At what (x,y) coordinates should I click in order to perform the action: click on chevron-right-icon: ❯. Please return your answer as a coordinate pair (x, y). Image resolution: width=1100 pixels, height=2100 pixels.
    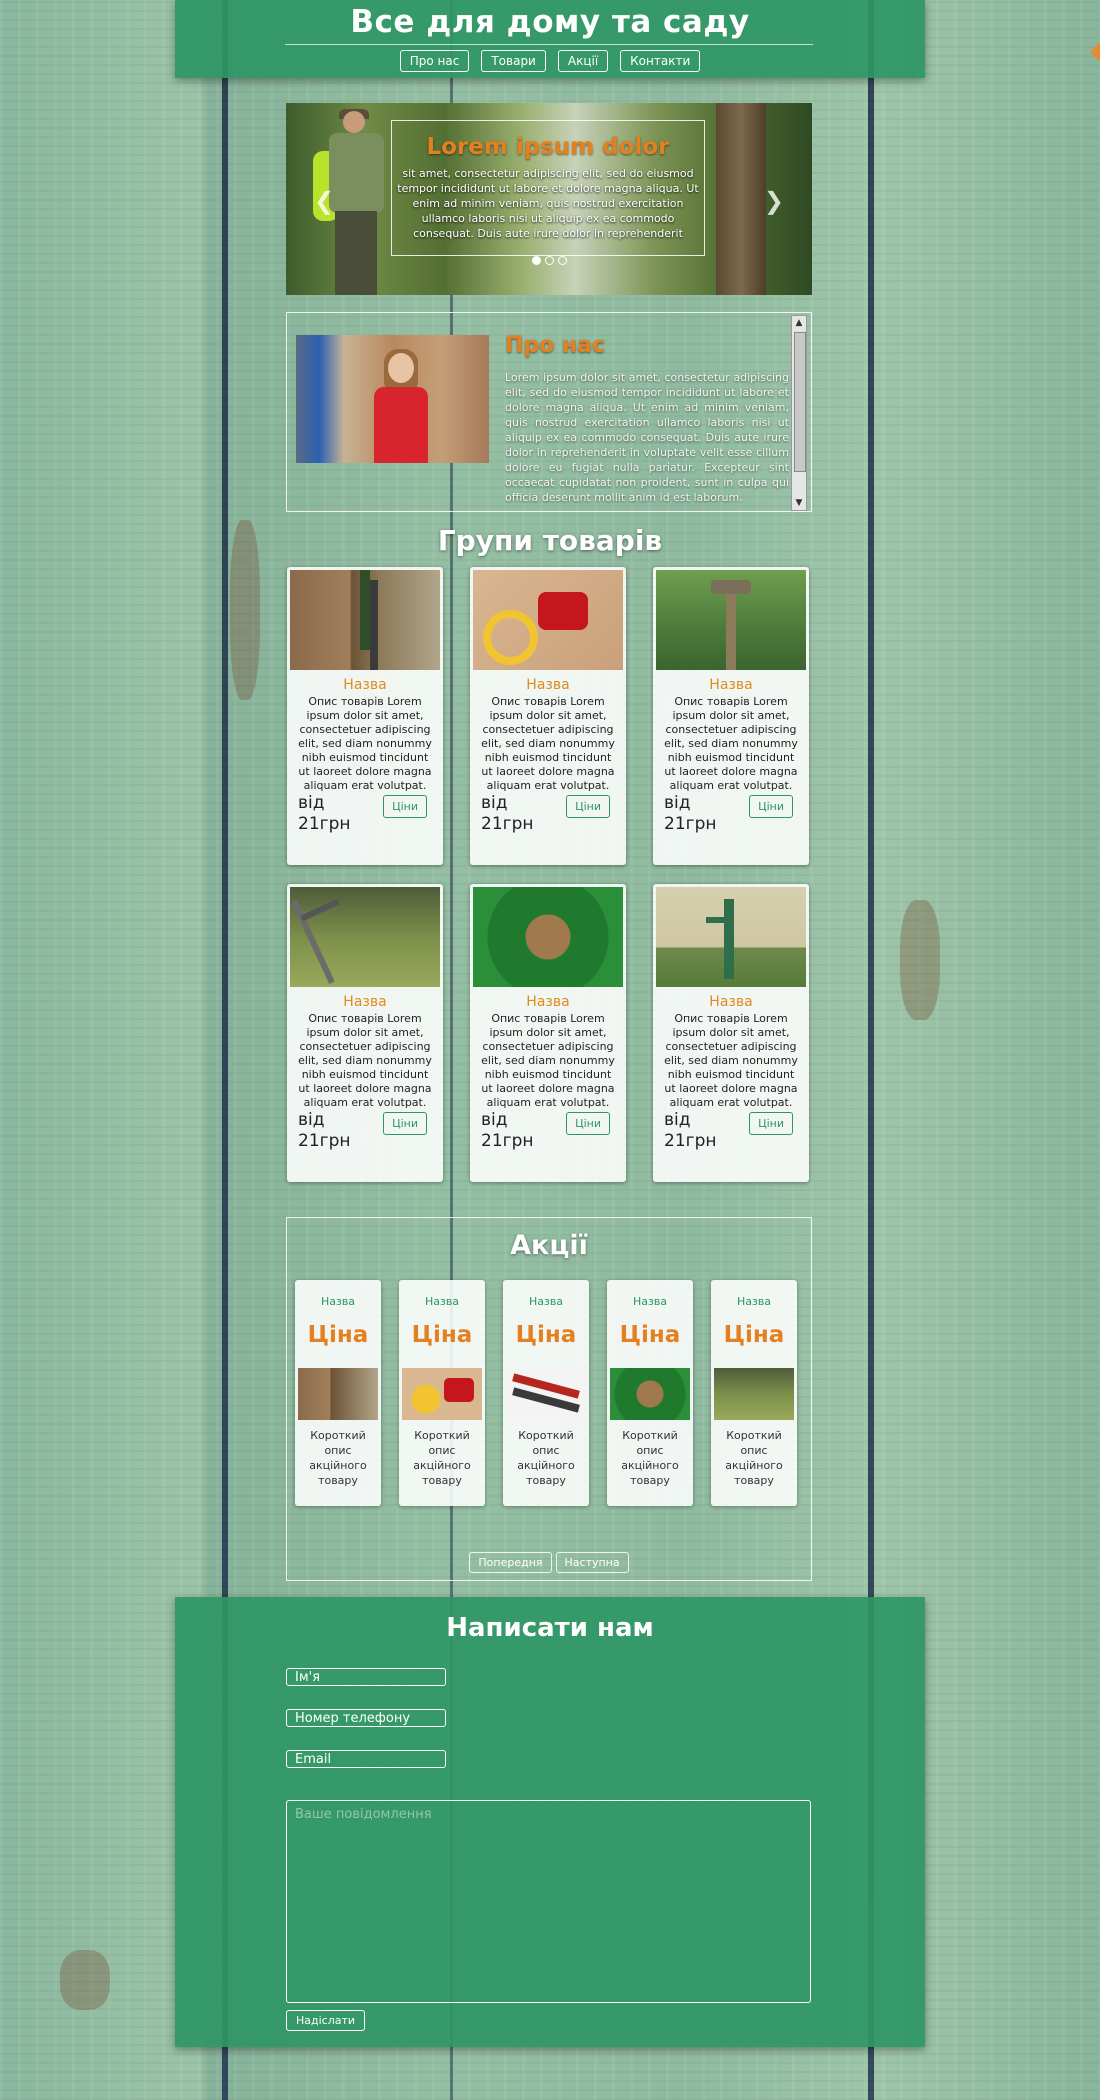
    Looking at the image, I should click on (774, 201).